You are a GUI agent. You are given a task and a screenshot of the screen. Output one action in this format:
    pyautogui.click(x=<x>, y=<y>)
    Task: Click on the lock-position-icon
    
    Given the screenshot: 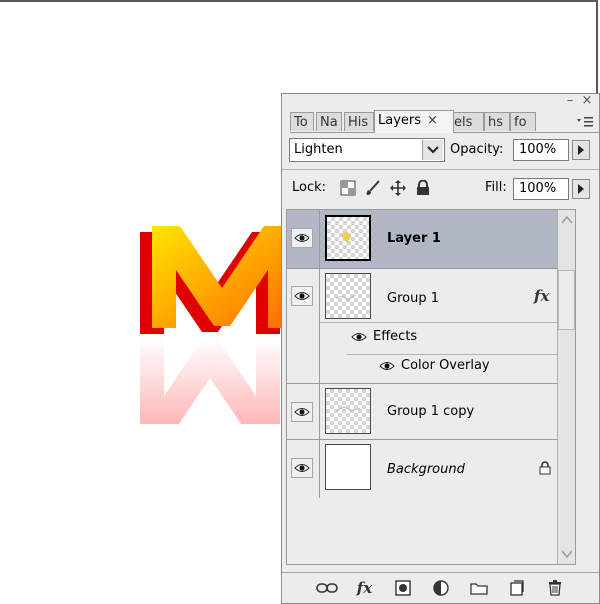 What is the action you would take?
    pyautogui.click(x=398, y=188)
    